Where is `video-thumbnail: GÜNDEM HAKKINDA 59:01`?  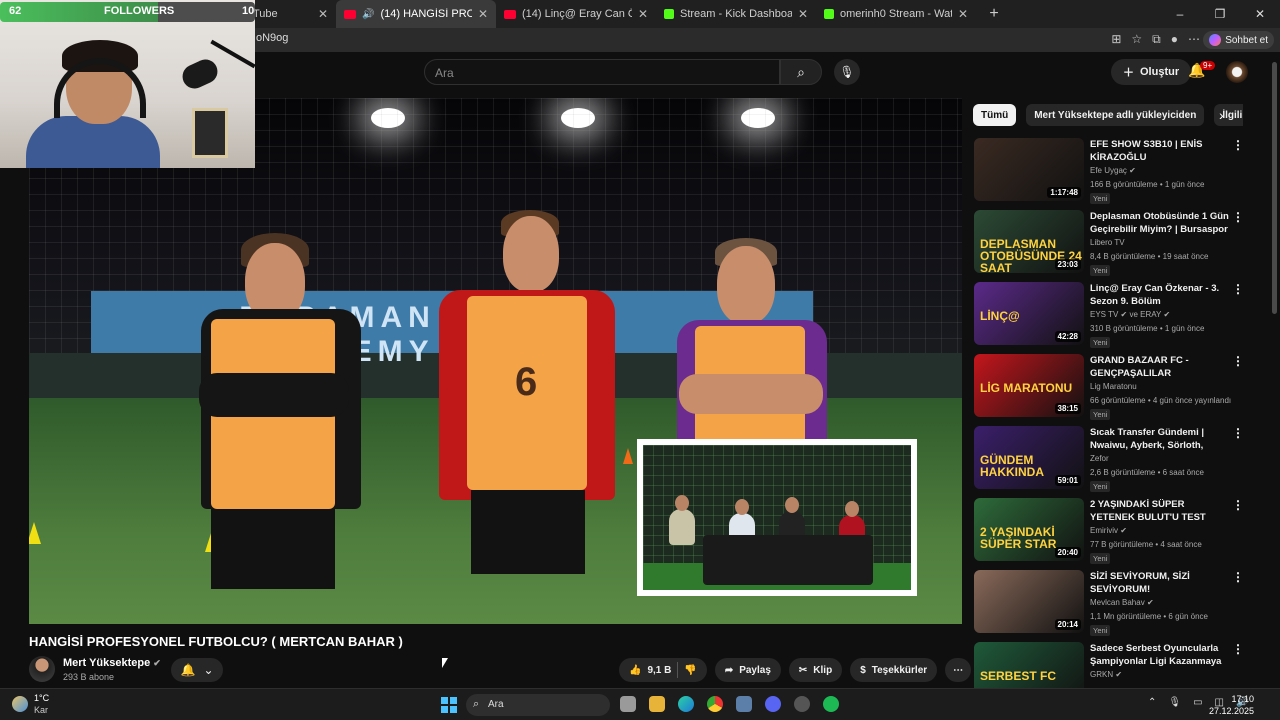
video-thumbnail: GÜNDEM HAKKINDA 59:01 is located at coordinates (1029, 457).